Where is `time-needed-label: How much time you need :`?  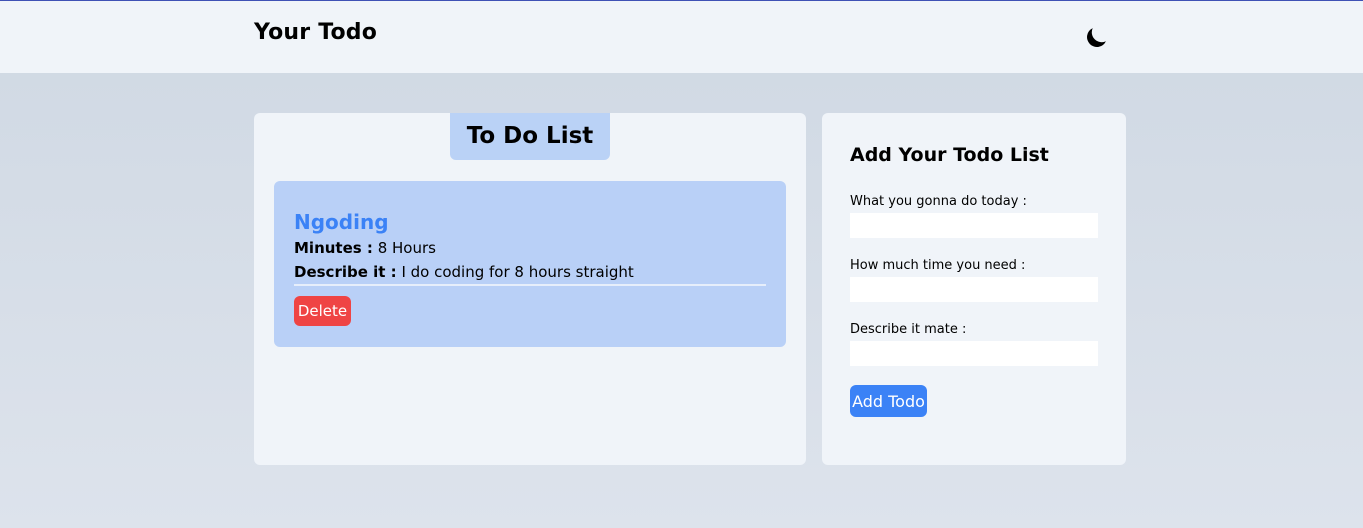
time-needed-label: How much time you need : is located at coordinates (938, 265).